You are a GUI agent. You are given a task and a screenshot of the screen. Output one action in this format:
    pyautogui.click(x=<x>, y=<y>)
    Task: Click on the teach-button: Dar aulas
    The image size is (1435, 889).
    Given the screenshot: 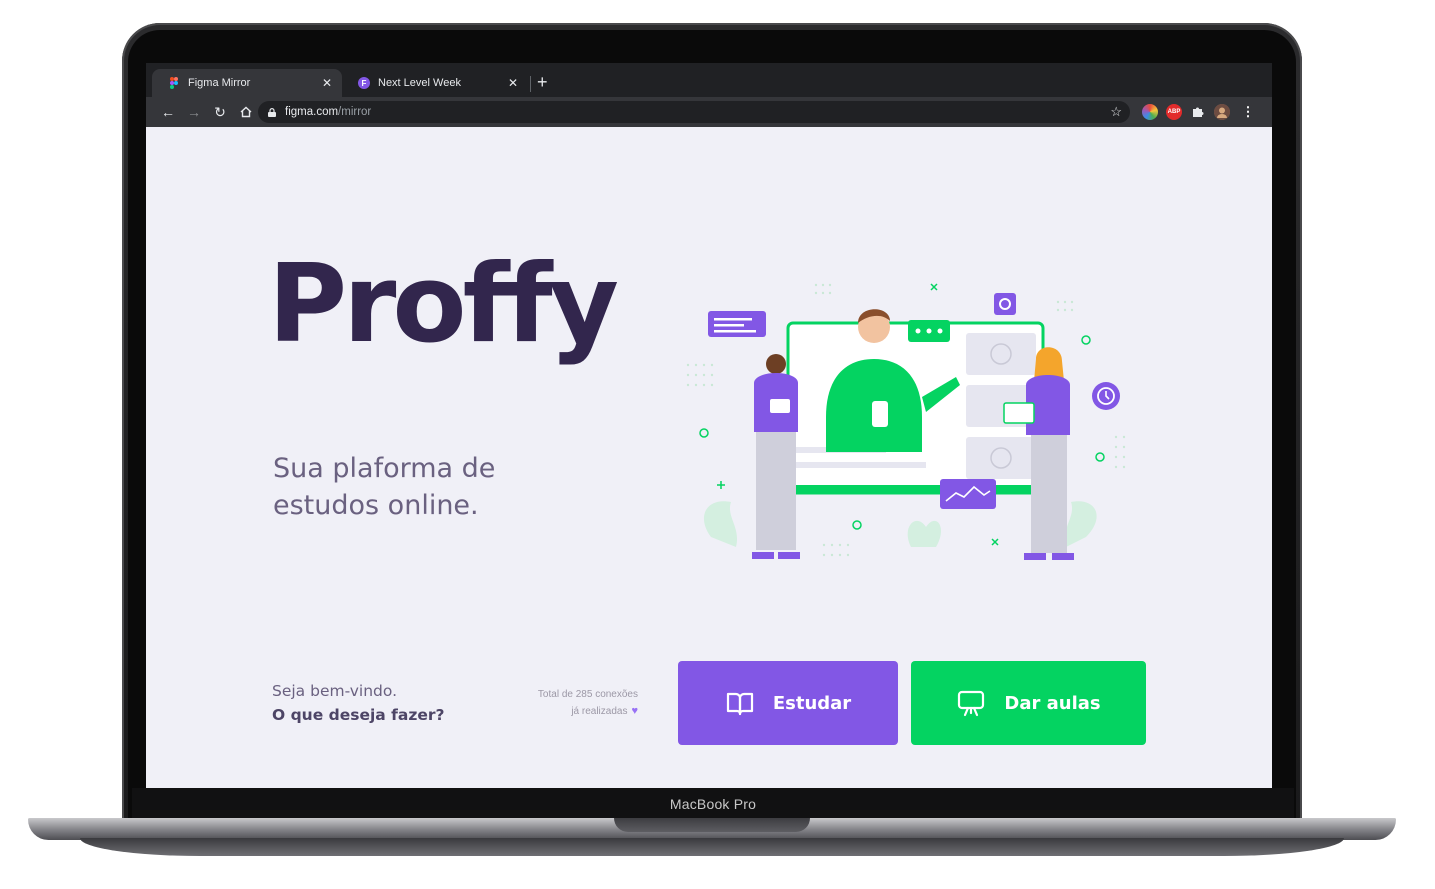 What is the action you would take?
    pyautogui.click(x=1028, y=703)
    